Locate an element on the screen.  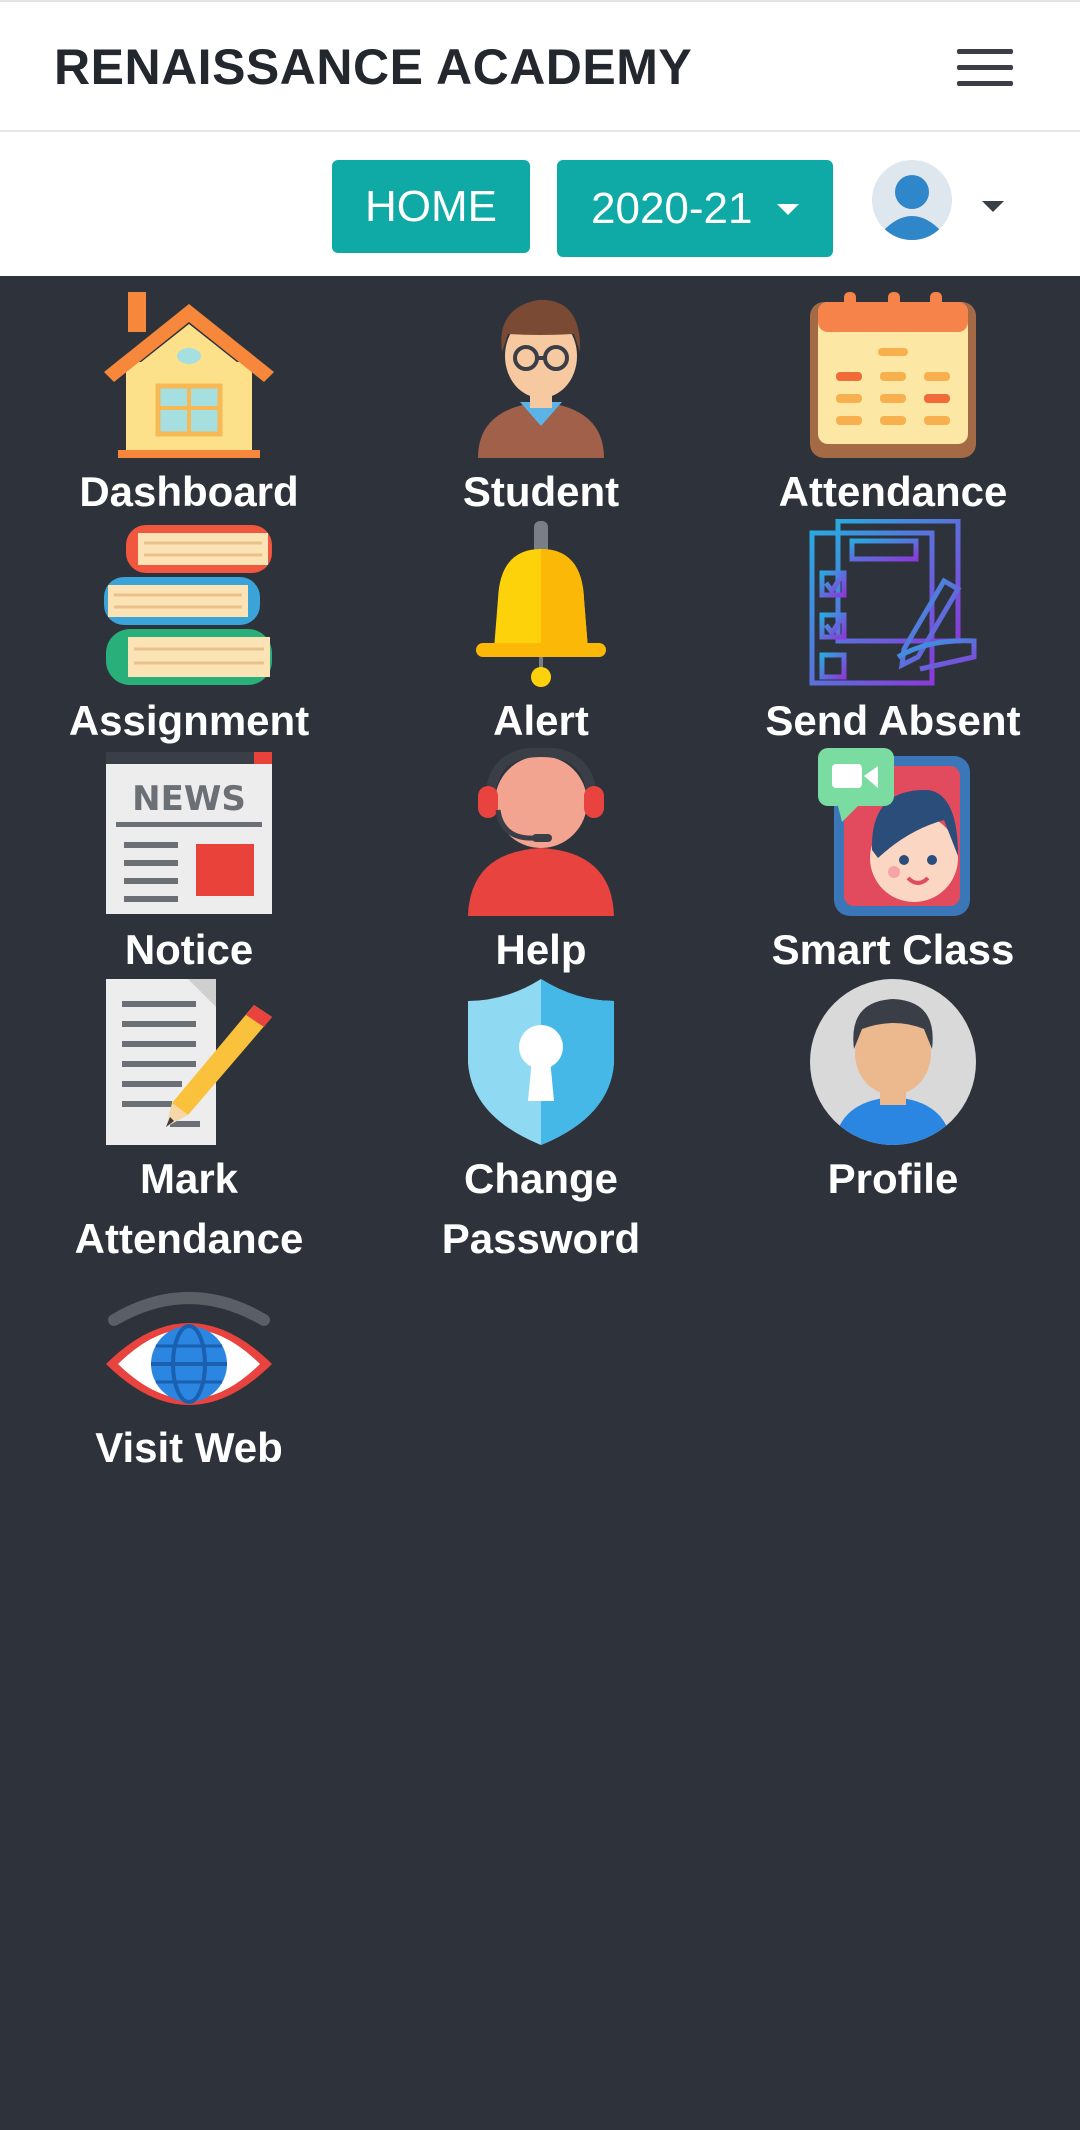
menu-label: Alert is located at coordinates (541, 720).